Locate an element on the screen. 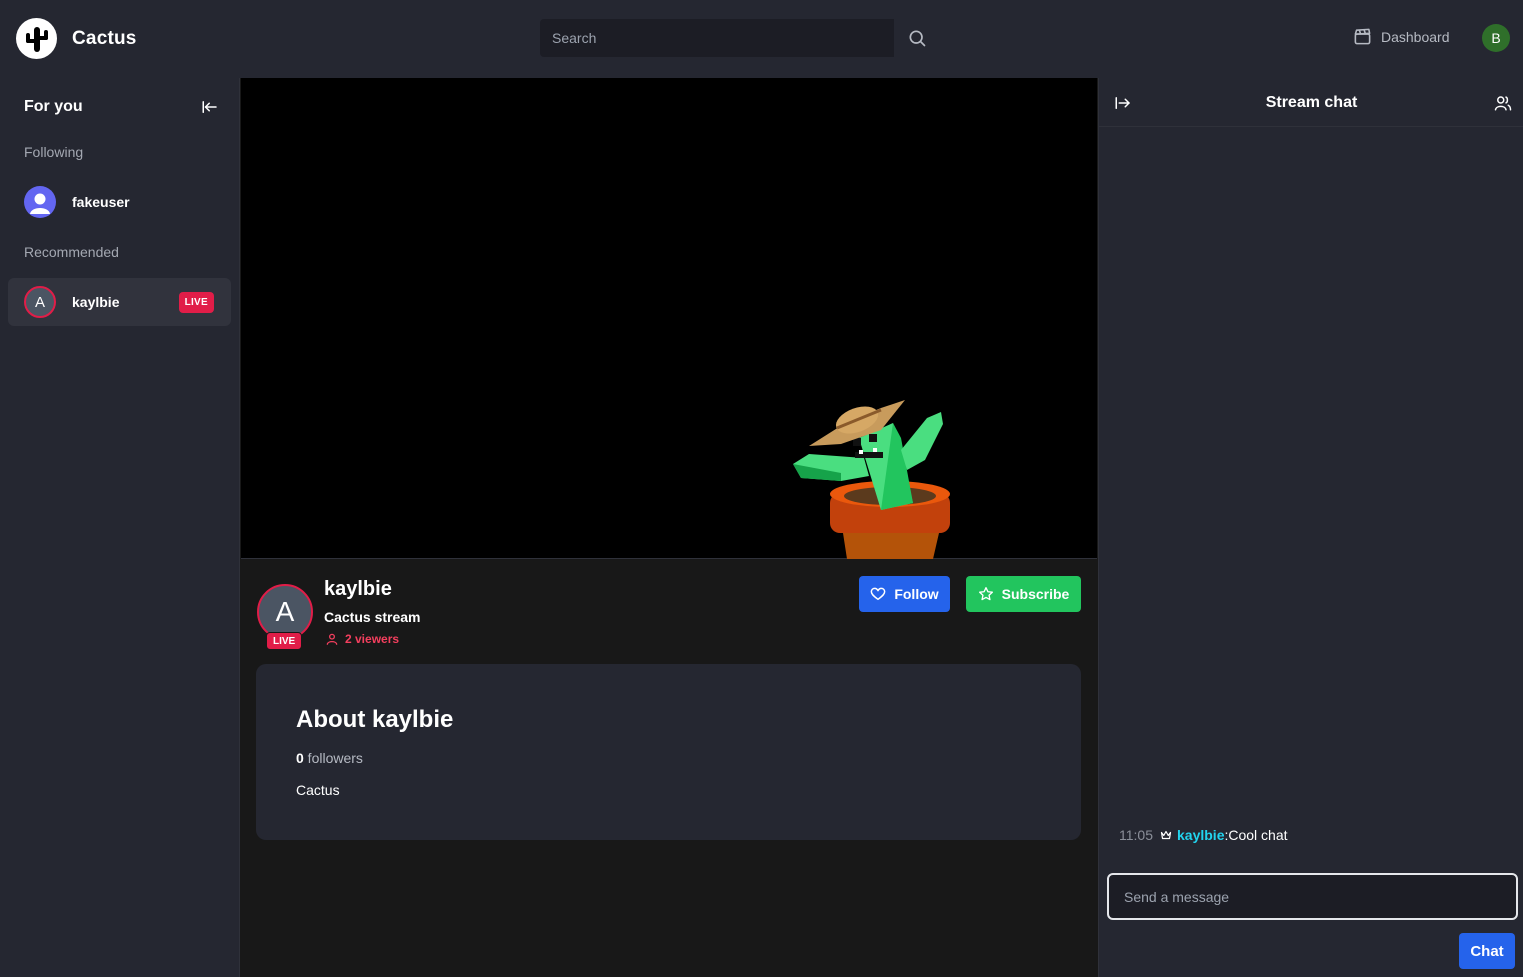 The width and height of the screenshot is (1523, 977). dashboard-link: Dashboard is located at coordinates (1401, 36).